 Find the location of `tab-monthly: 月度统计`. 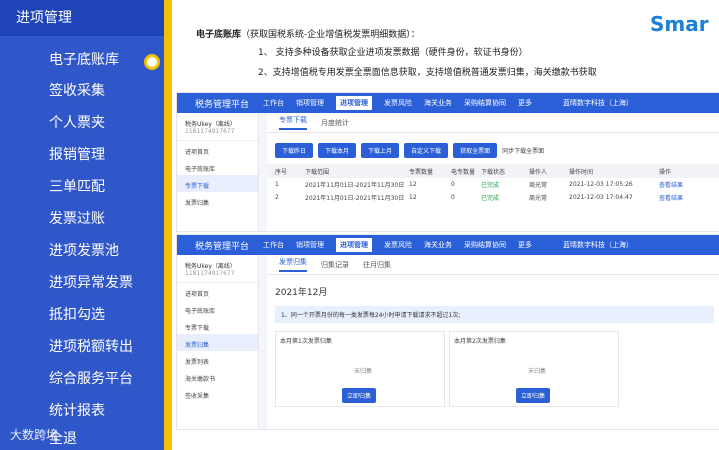

tab-monthly: 月度统计 is located at coordinates (335, 123).